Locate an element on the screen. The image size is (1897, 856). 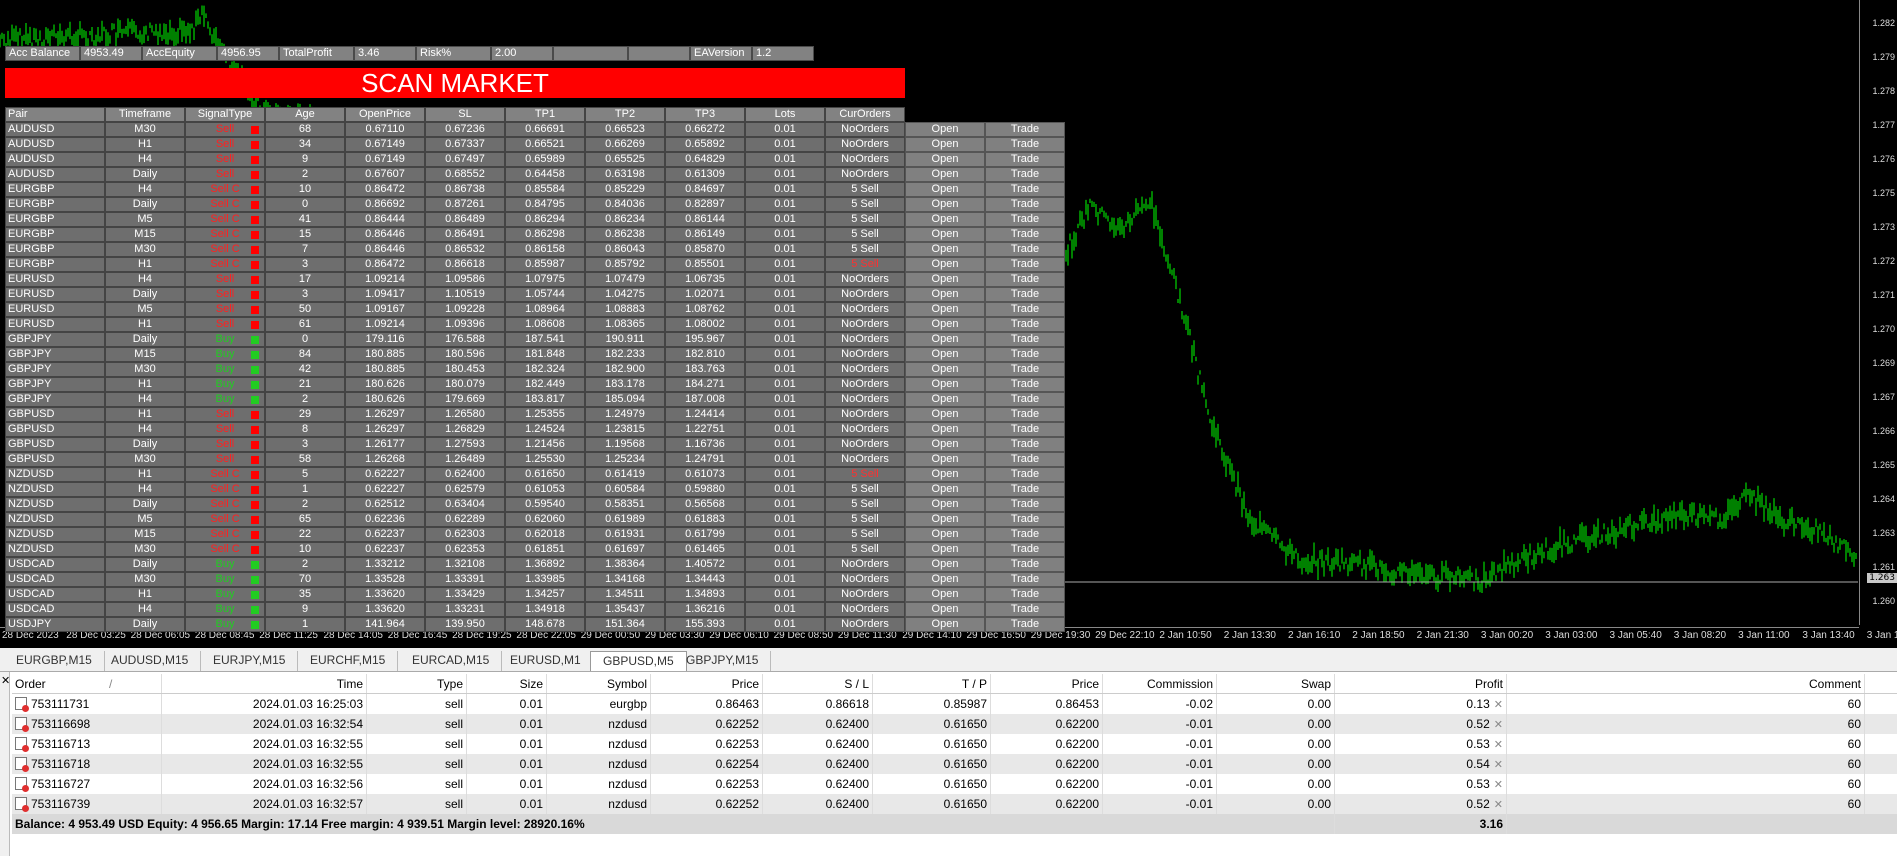
orders-header-cell: Commission is located at coordinates (1160, 683).